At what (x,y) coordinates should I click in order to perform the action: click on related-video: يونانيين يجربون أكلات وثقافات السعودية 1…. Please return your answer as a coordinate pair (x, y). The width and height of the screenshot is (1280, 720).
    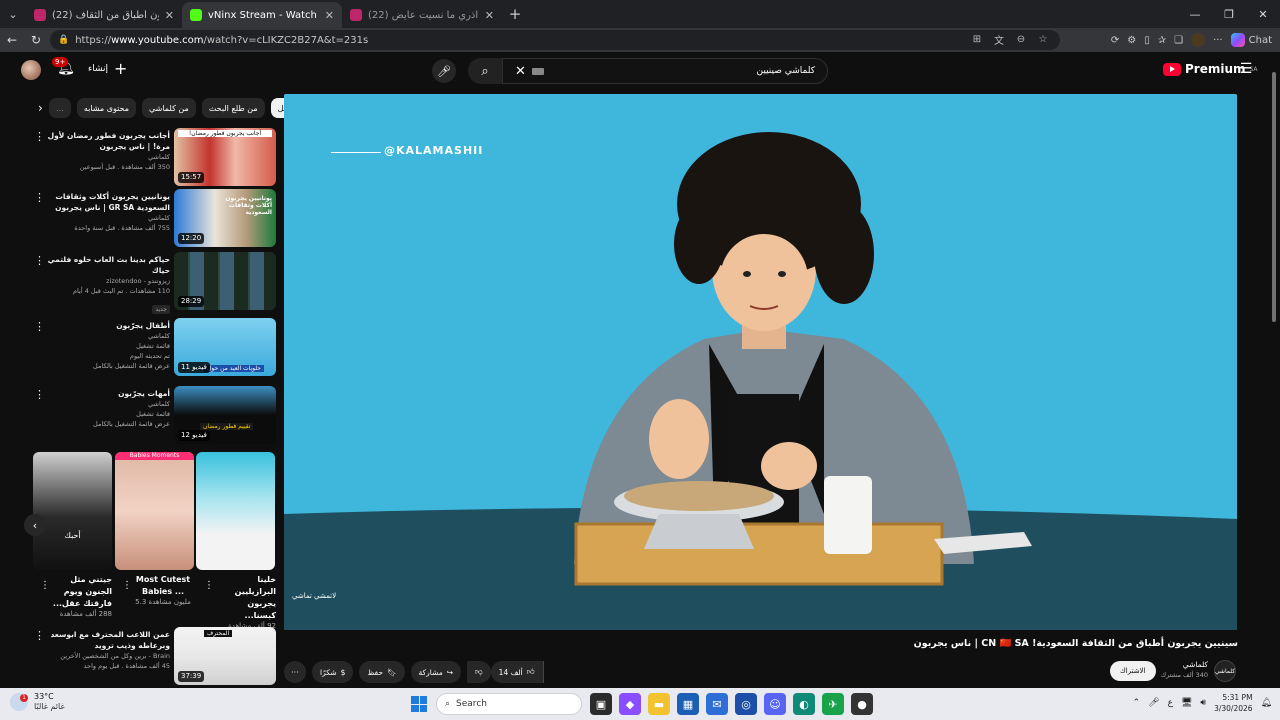
    Looking at the image, I should click on (153, 218).